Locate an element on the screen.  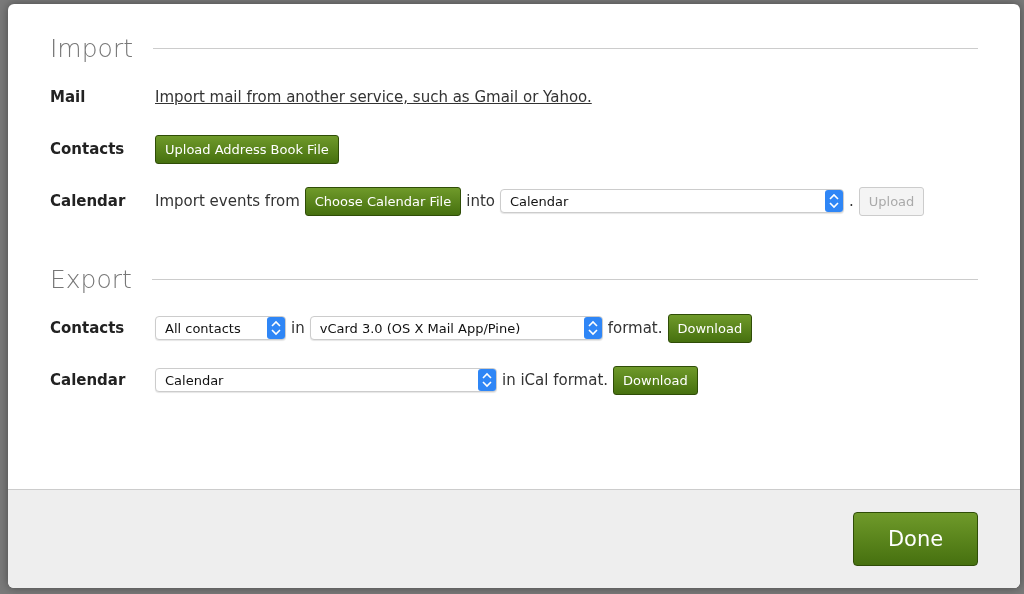
import-link: Import mail from another service, such as Gmail or Yahoo. is located at coordinates (373, 97).